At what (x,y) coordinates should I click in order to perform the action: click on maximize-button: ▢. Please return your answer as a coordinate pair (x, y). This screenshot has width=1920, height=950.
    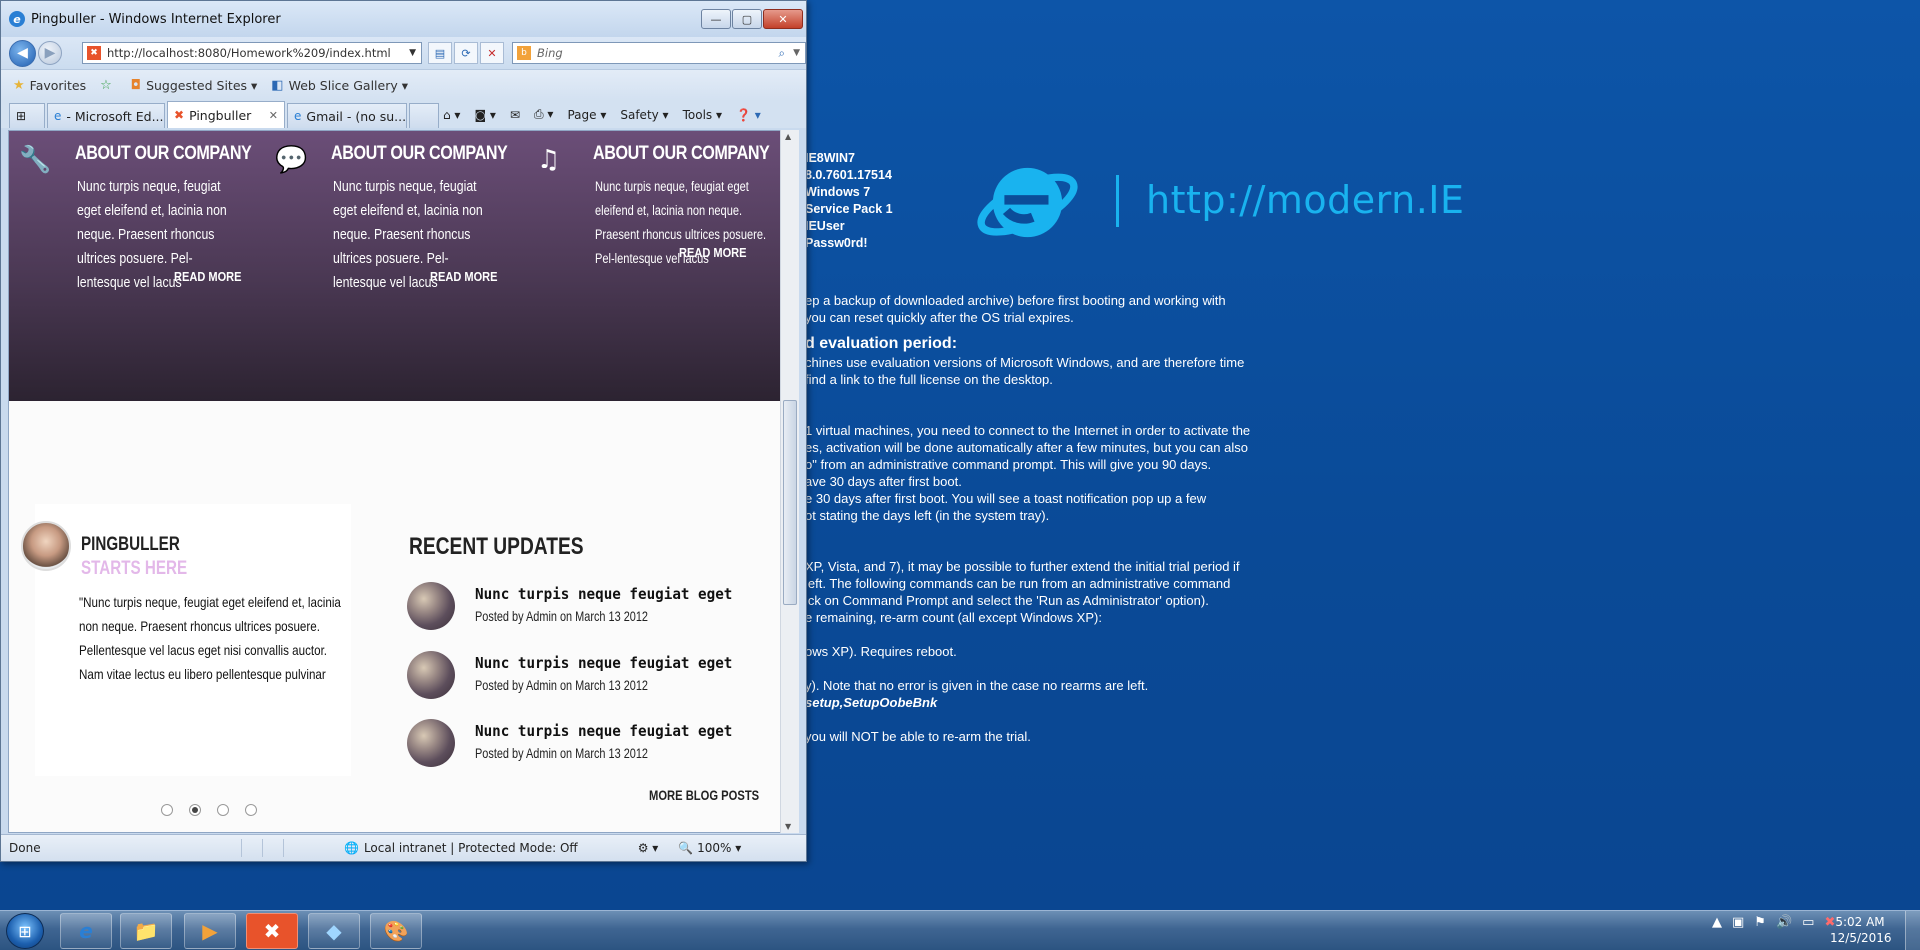
    Looking at the image, I should click on (747, 19).